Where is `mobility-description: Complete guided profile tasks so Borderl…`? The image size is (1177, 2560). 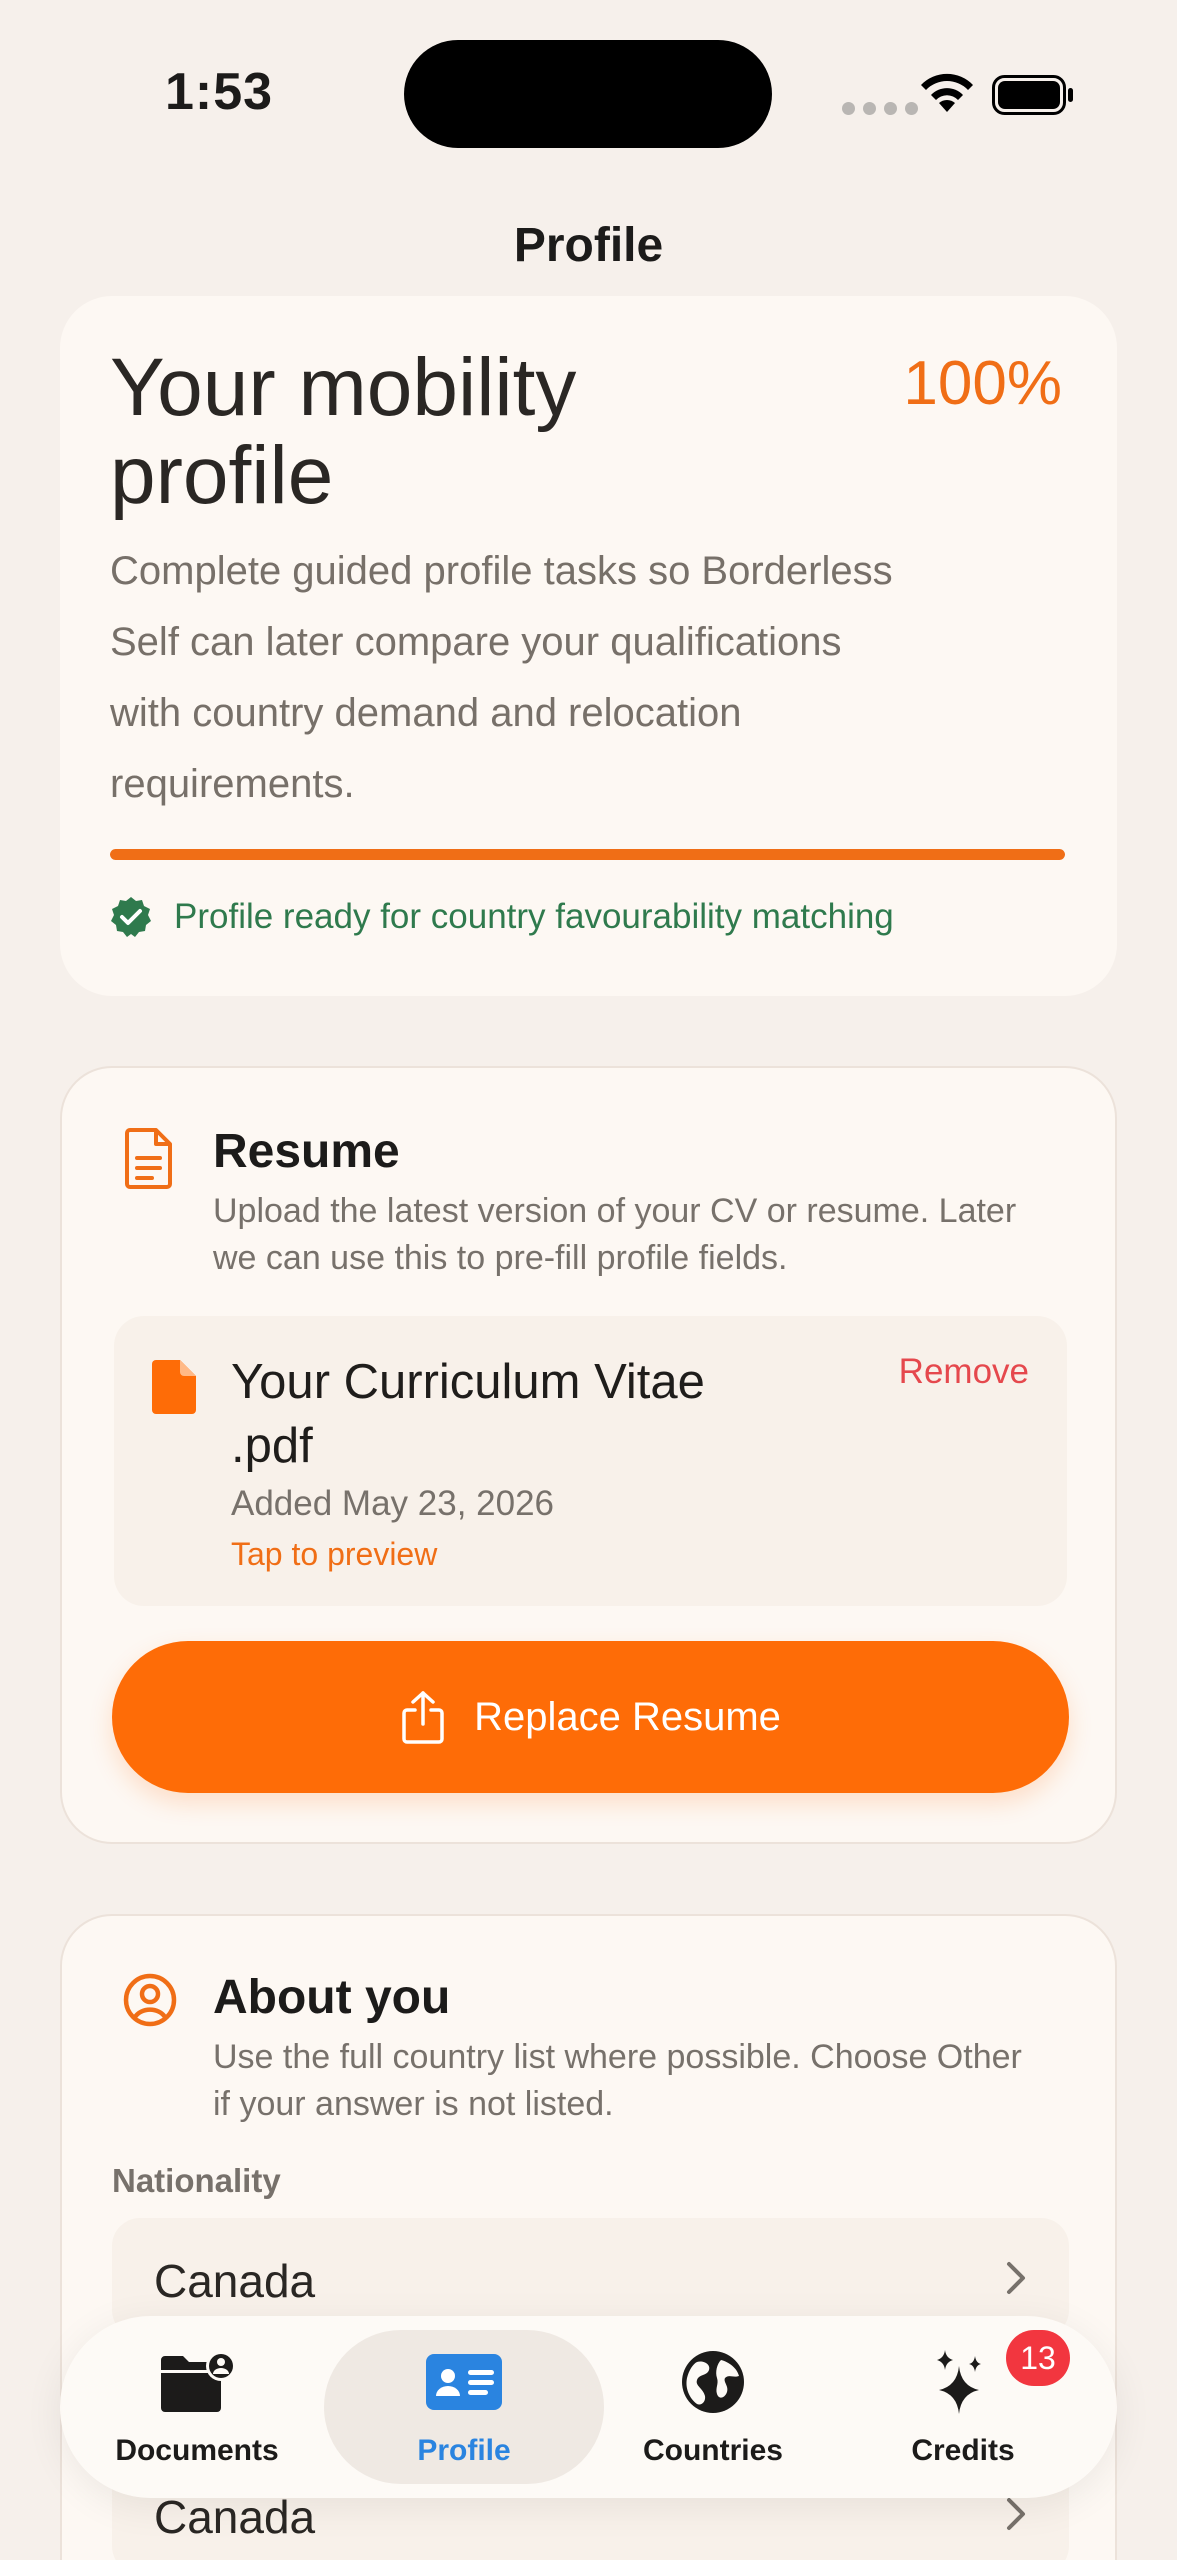 mobility-description: Complete guided profile tasks so Borderl… is located at coordinates (501, 677).